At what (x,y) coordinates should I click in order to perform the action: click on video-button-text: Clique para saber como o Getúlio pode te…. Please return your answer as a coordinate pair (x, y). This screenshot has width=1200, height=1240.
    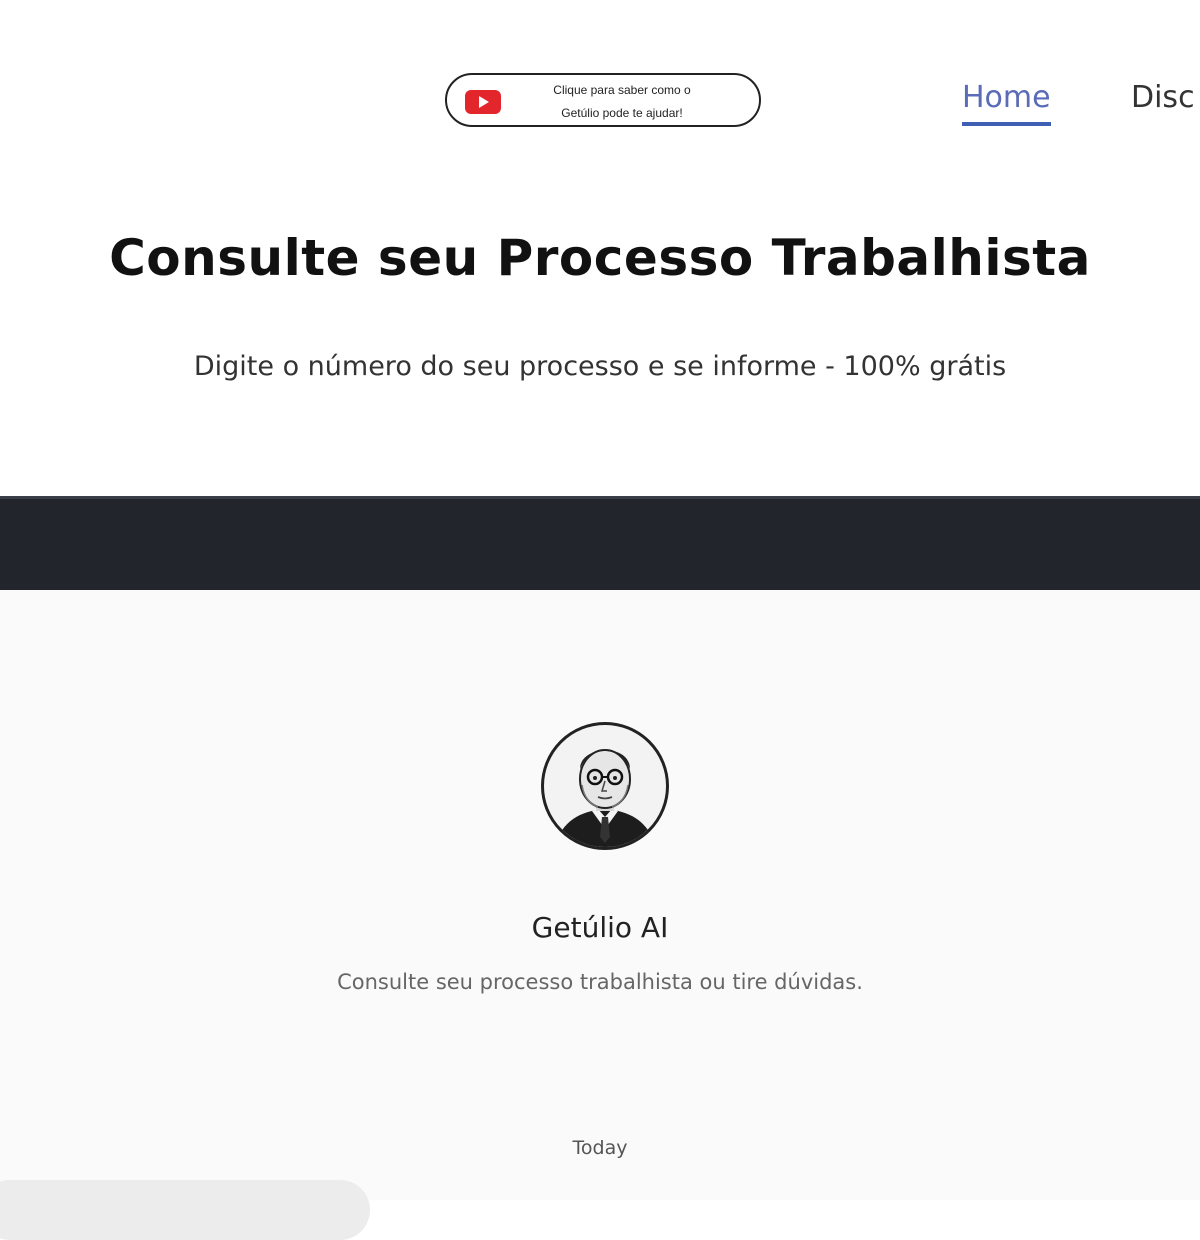
    Looking at the image, I should click on (622, 102).